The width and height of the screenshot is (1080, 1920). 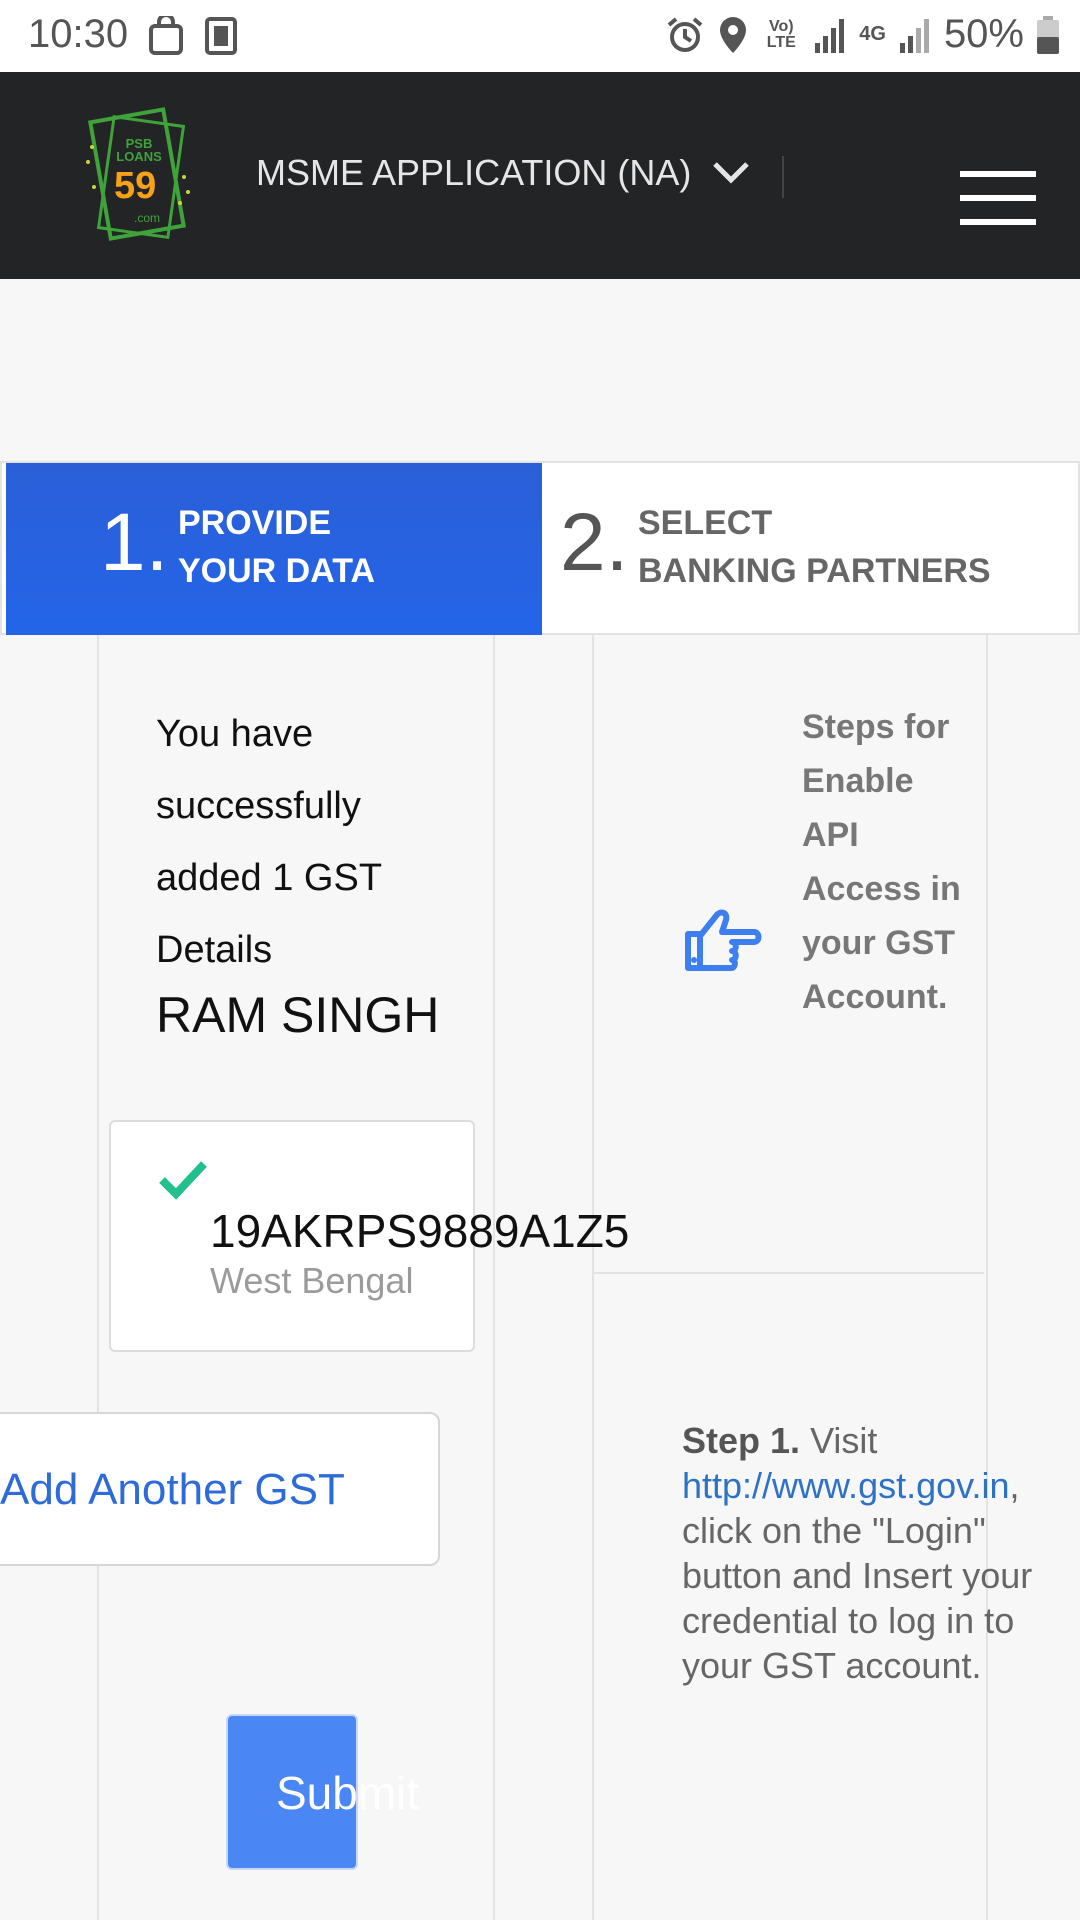 I want to click on check-icon, so click(x=183, y=1180).